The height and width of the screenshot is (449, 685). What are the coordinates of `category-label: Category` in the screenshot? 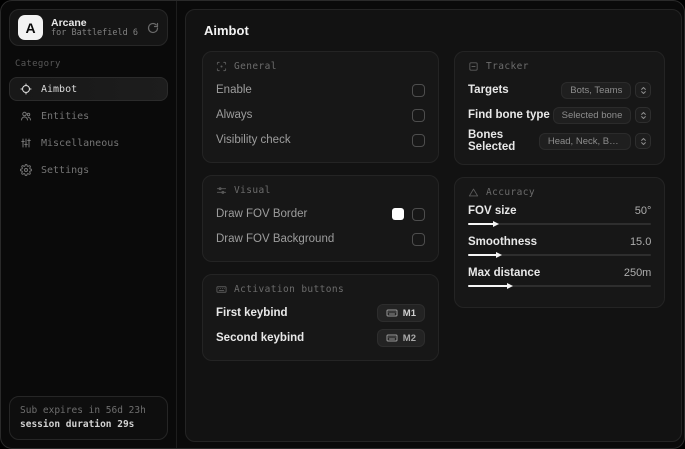 It's located at (38, 64).